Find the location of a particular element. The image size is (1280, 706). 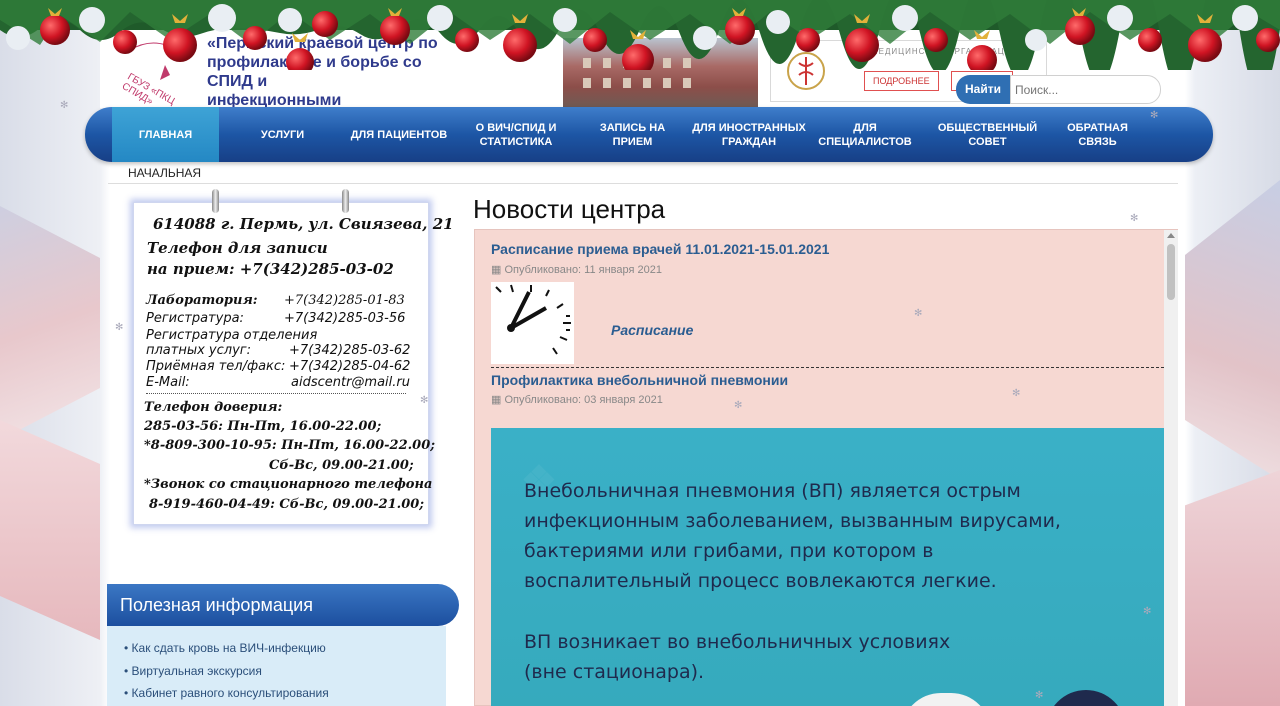

organization-name-line: «Пермский краевой центр по is located at coordinates (322, 43).